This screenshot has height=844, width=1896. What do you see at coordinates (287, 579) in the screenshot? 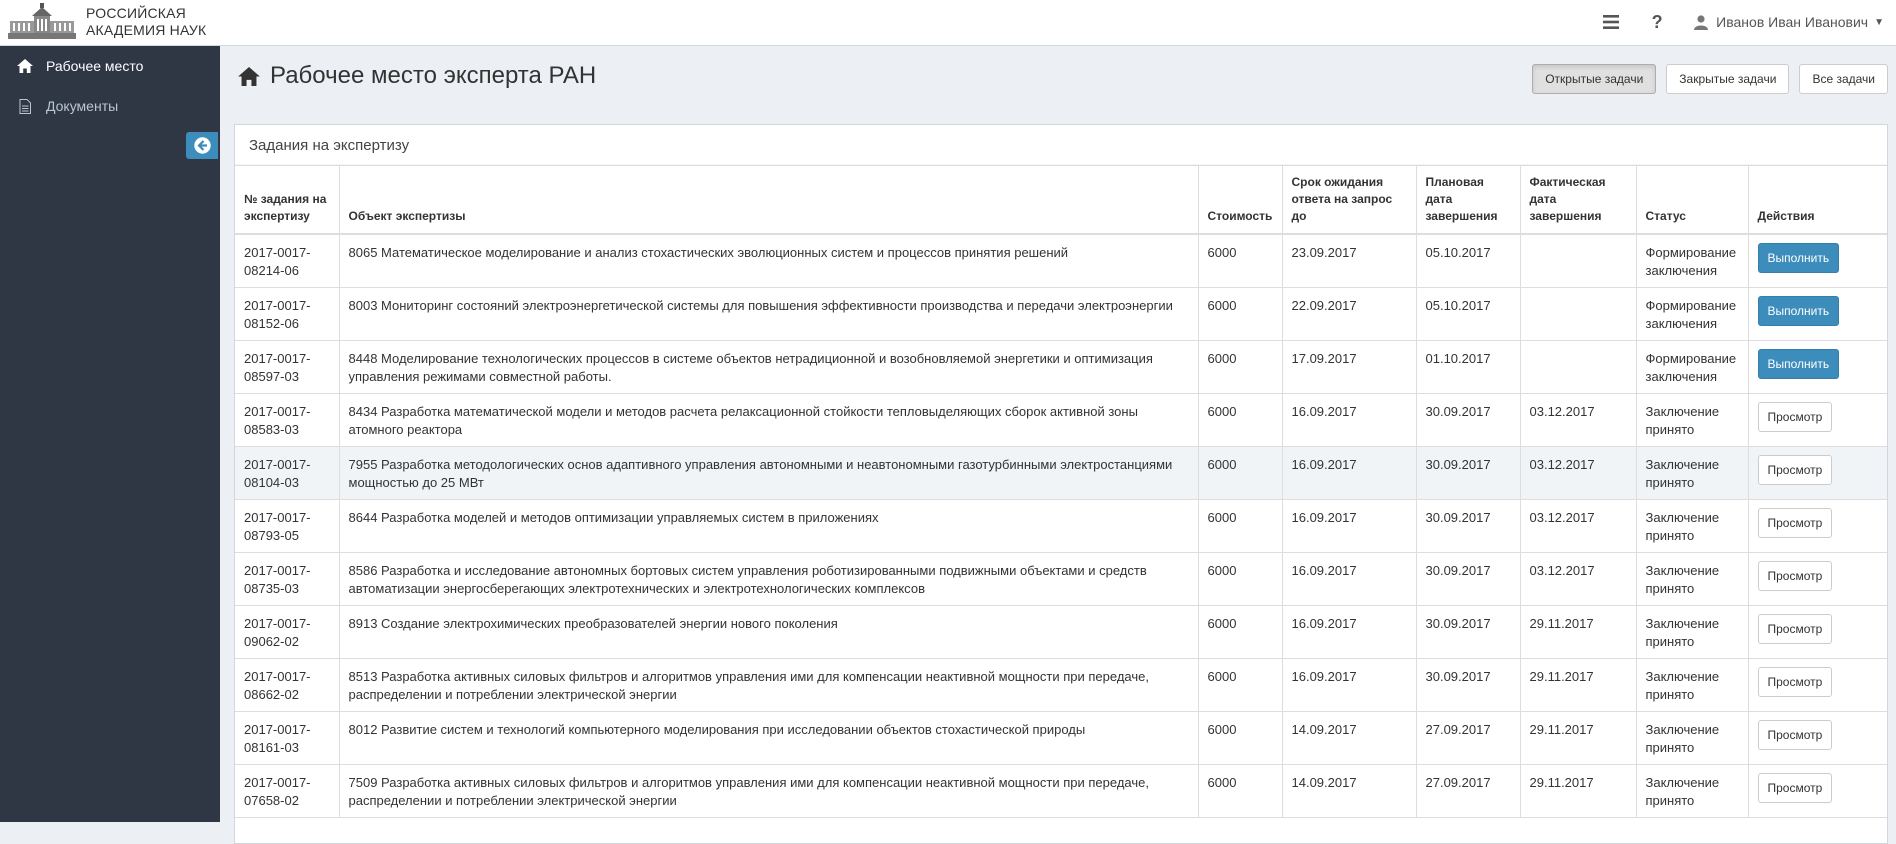
I see `cell-task-id: 2017-0017-08735-03` at bounding box center [287, 579].